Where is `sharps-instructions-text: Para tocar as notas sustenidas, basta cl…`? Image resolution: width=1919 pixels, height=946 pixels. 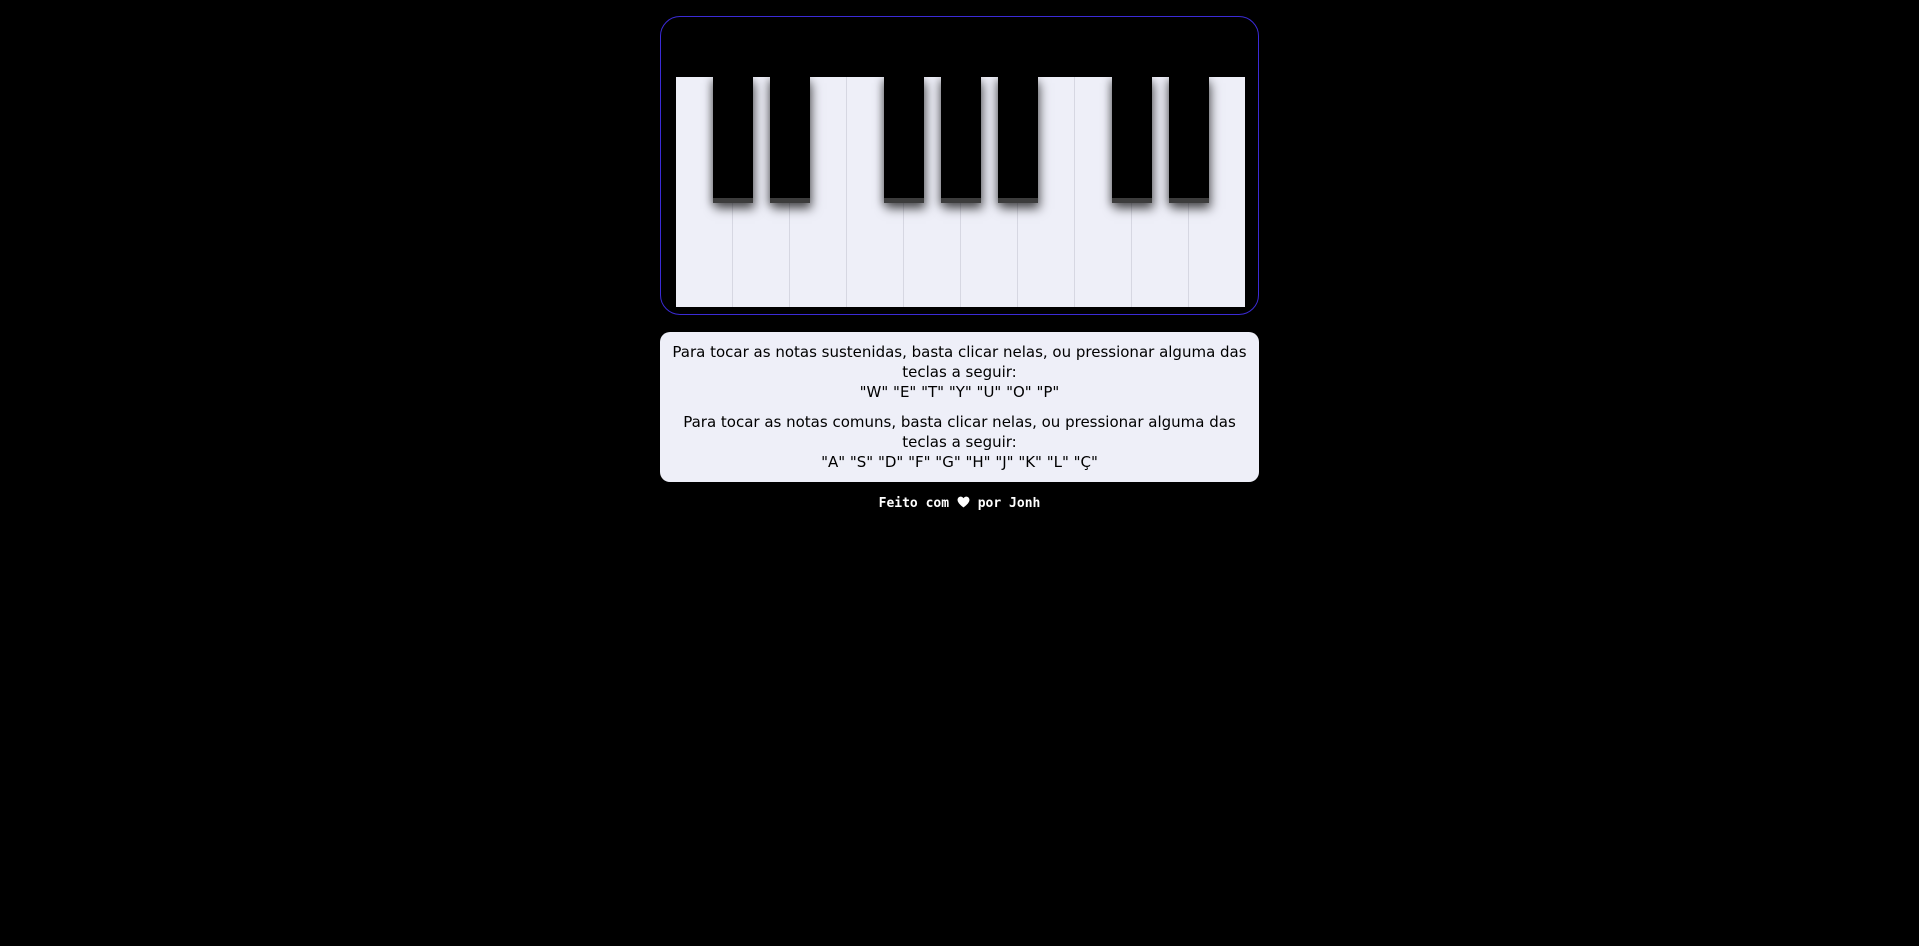 sharps-instructions-text: Para tocar as notas sustenidas, basta cl… is located at coordinates (959, 362).